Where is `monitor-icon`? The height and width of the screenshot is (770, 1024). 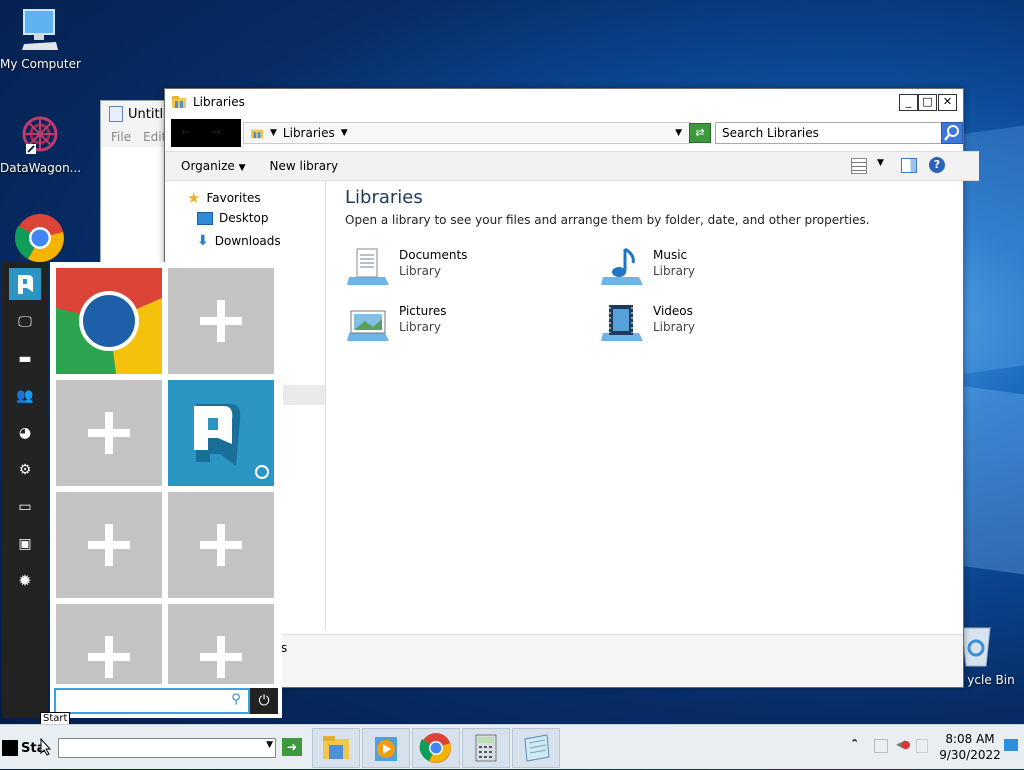 monitor-icon is located at coordinates (40, 29).